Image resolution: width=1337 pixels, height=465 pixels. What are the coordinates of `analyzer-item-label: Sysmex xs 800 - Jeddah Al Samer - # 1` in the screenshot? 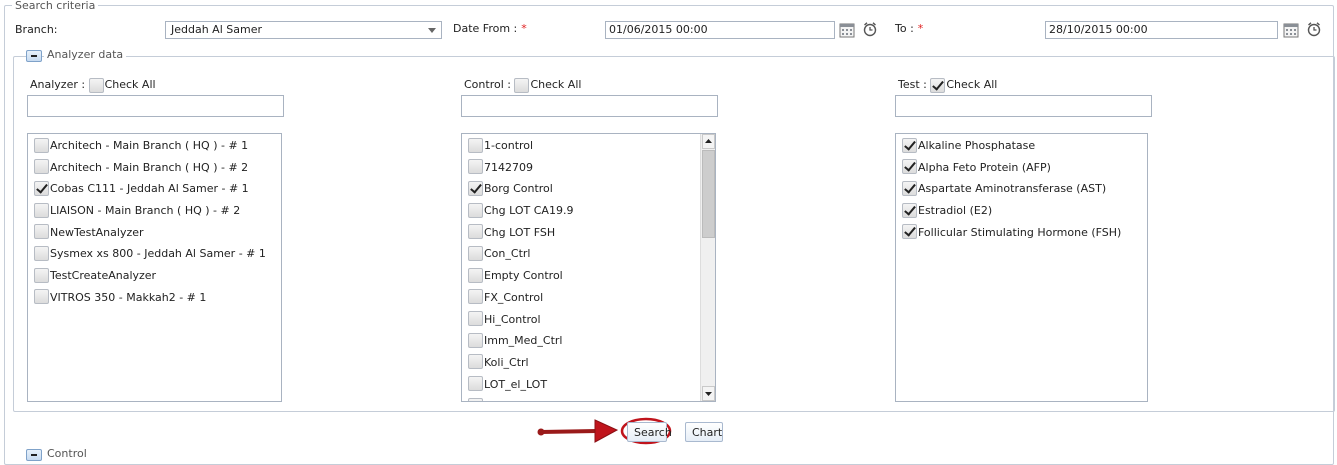 It's located at (158, 254).